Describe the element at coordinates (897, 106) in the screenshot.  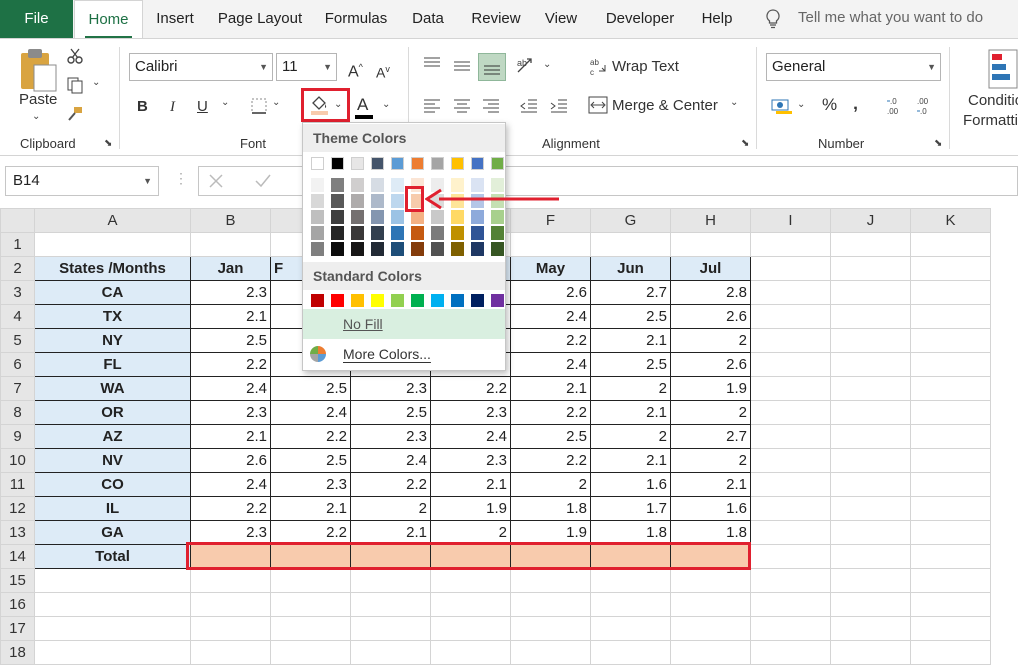
I see `increase-decimal-icon: .0.00` at that location.